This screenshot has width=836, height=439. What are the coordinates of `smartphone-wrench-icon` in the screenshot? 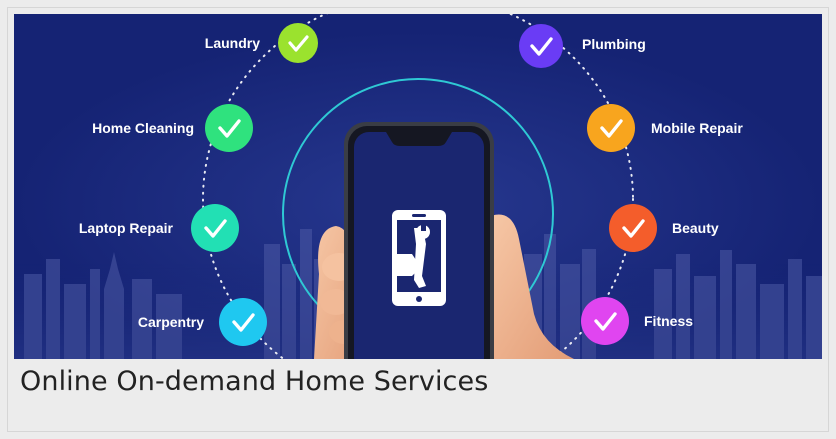 It's located at (419, 258).